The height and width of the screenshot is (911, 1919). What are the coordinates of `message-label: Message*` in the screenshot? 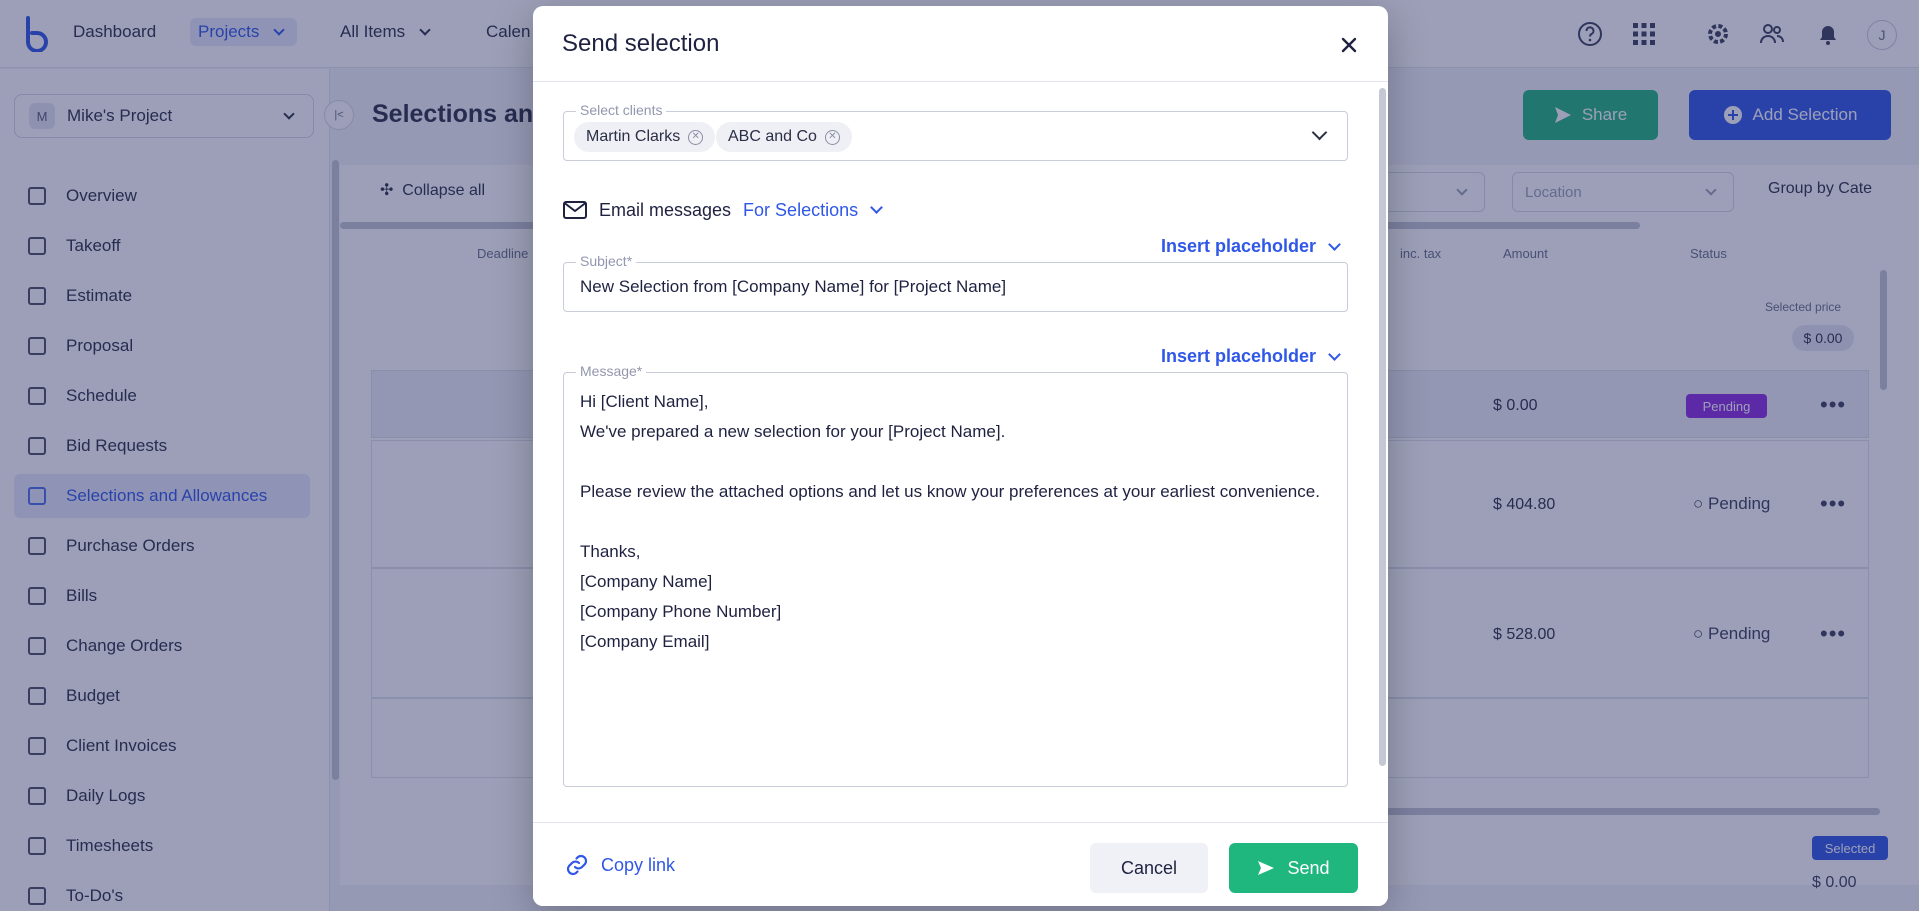 It's located at (611, 371).